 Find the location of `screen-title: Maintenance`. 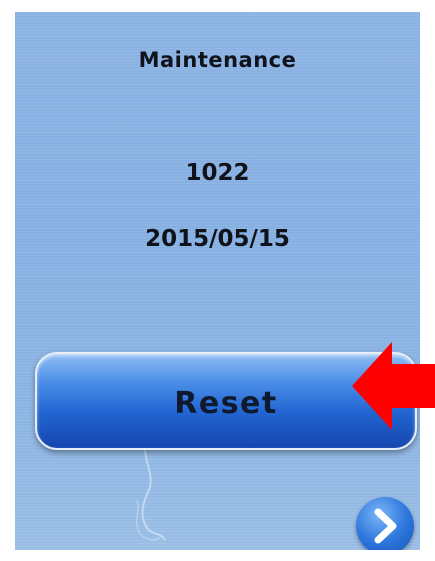

screen-title: Maintenance is located at coordinates (217, 60).